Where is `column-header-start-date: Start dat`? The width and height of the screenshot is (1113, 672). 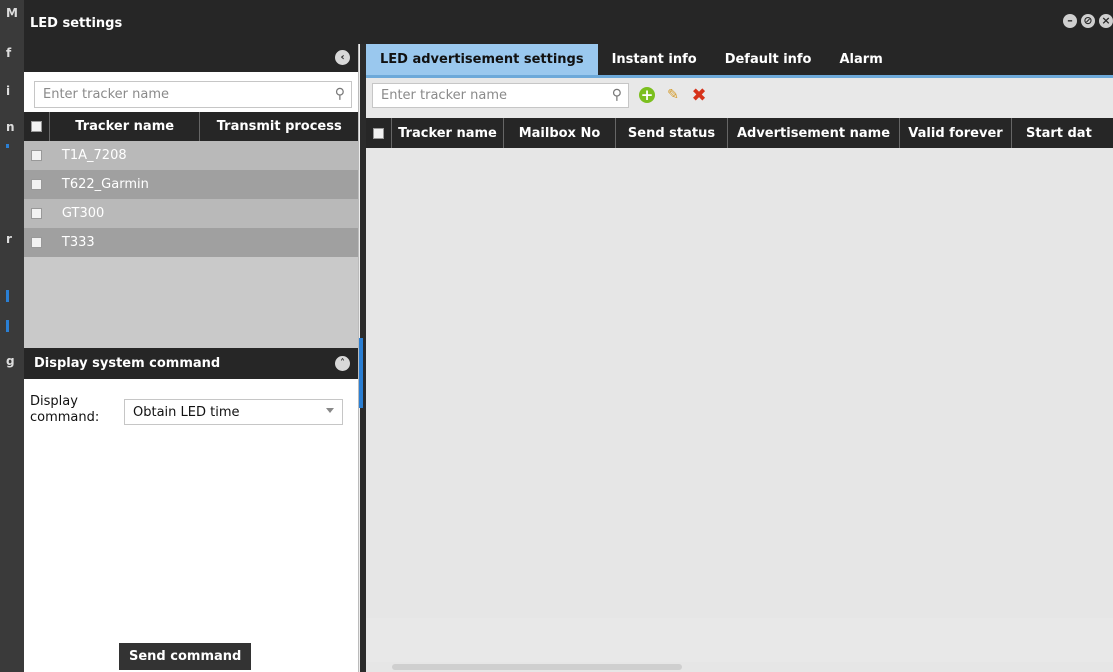
column-header-start-date: Start dat is located at coordinates (1062, 133).